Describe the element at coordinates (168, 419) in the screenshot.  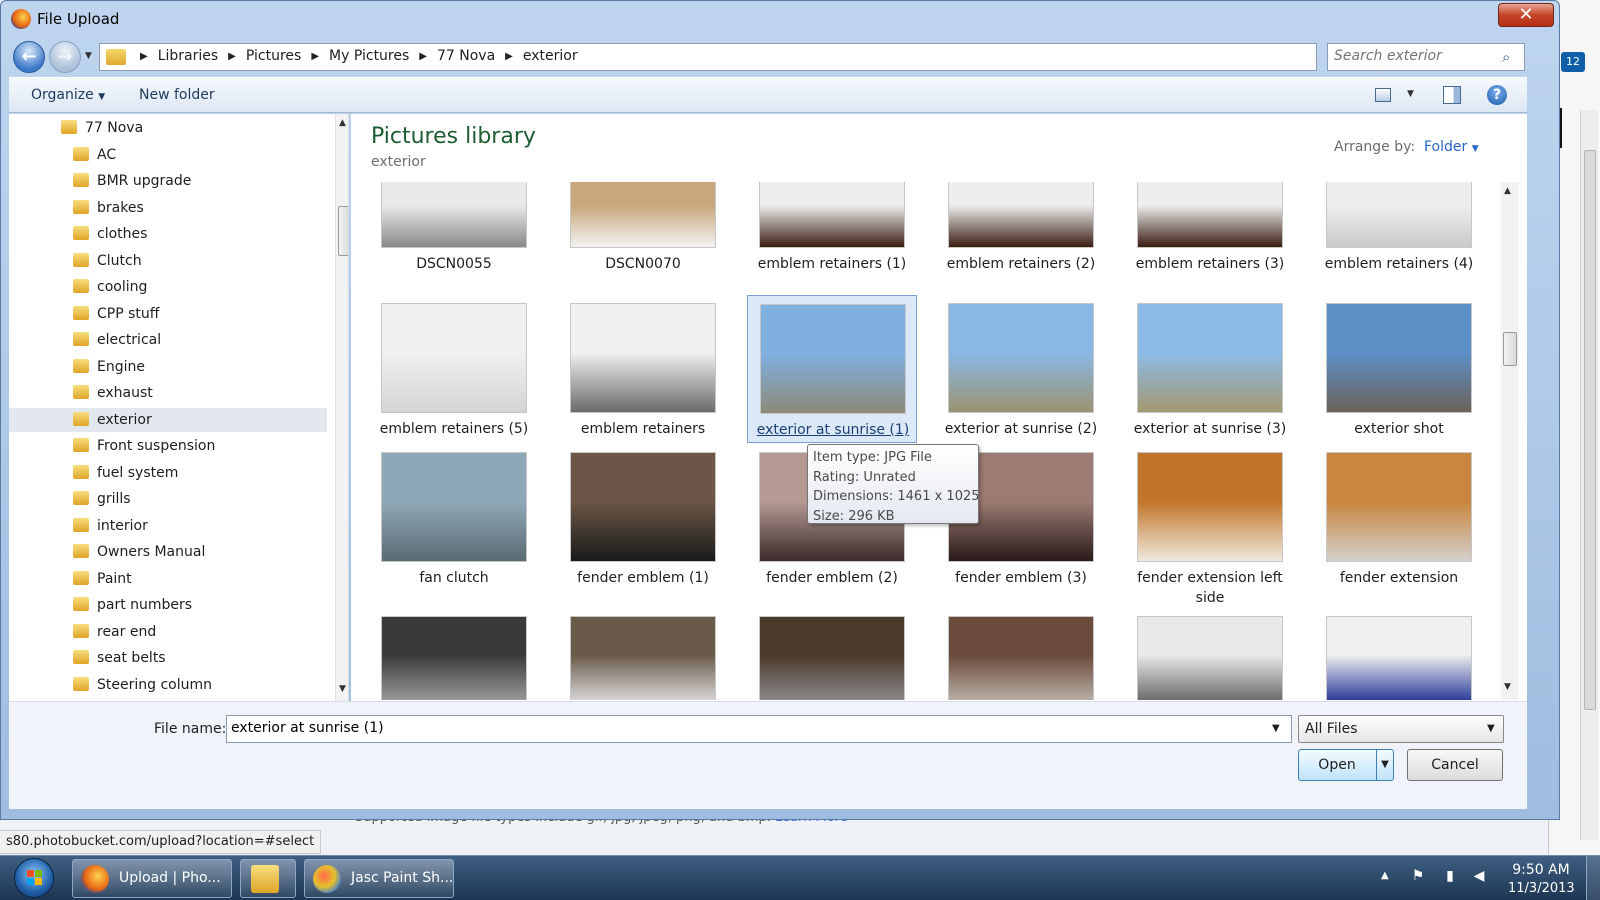
I see `folder-tree-item: exterior` at that location.